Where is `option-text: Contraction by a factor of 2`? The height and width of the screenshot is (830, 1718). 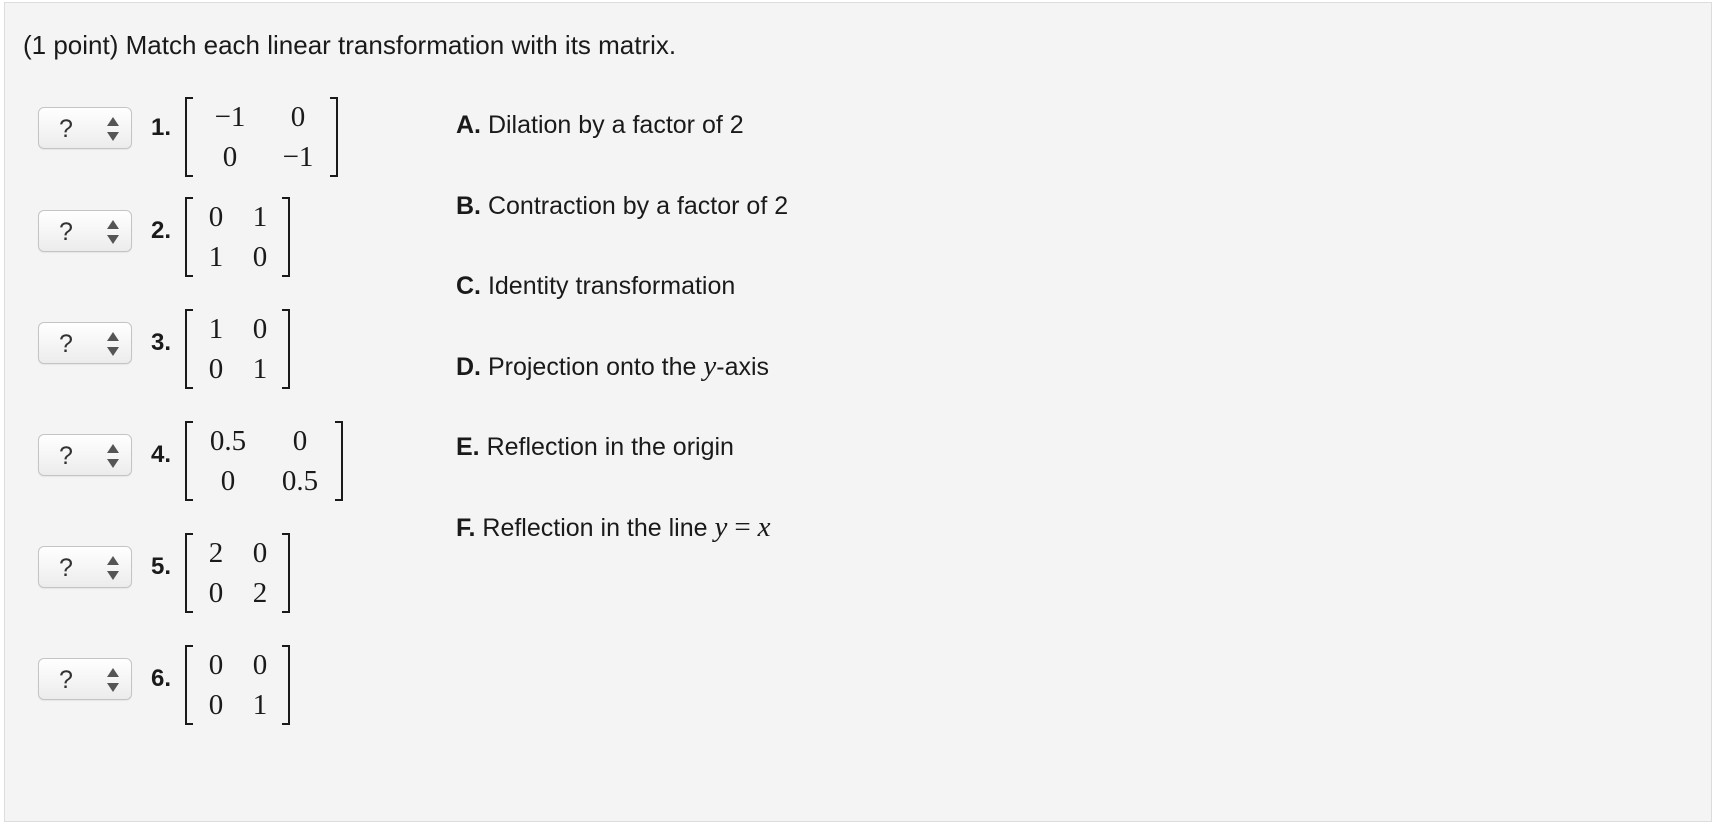
option-text: Contraction by a factor of 2 is located at coordinates (638, 206).